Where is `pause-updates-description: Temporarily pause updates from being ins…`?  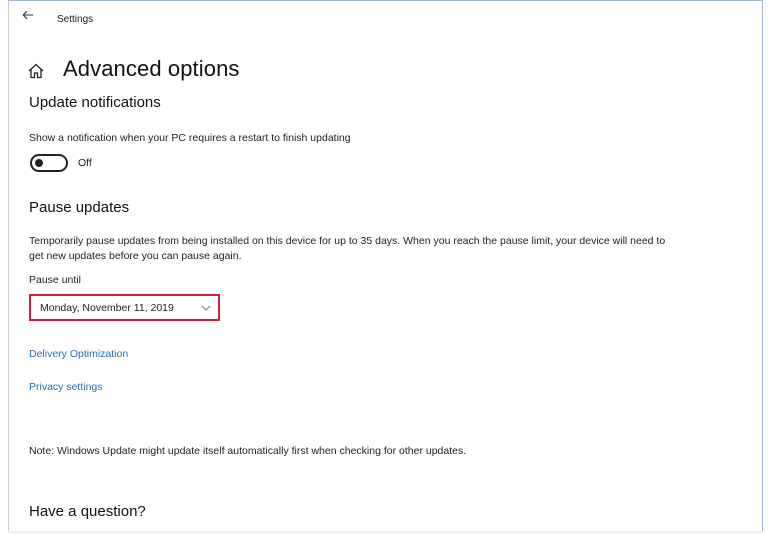 pause-updates-description: Temporarily pause updates from being ins… is located at coordinates (347, 248).